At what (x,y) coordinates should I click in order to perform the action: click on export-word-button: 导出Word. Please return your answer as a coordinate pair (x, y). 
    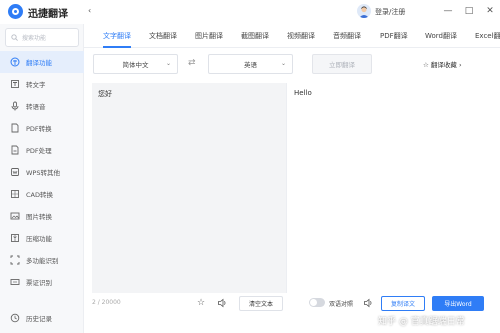
    Looking at the image, I should click on (458, 303).